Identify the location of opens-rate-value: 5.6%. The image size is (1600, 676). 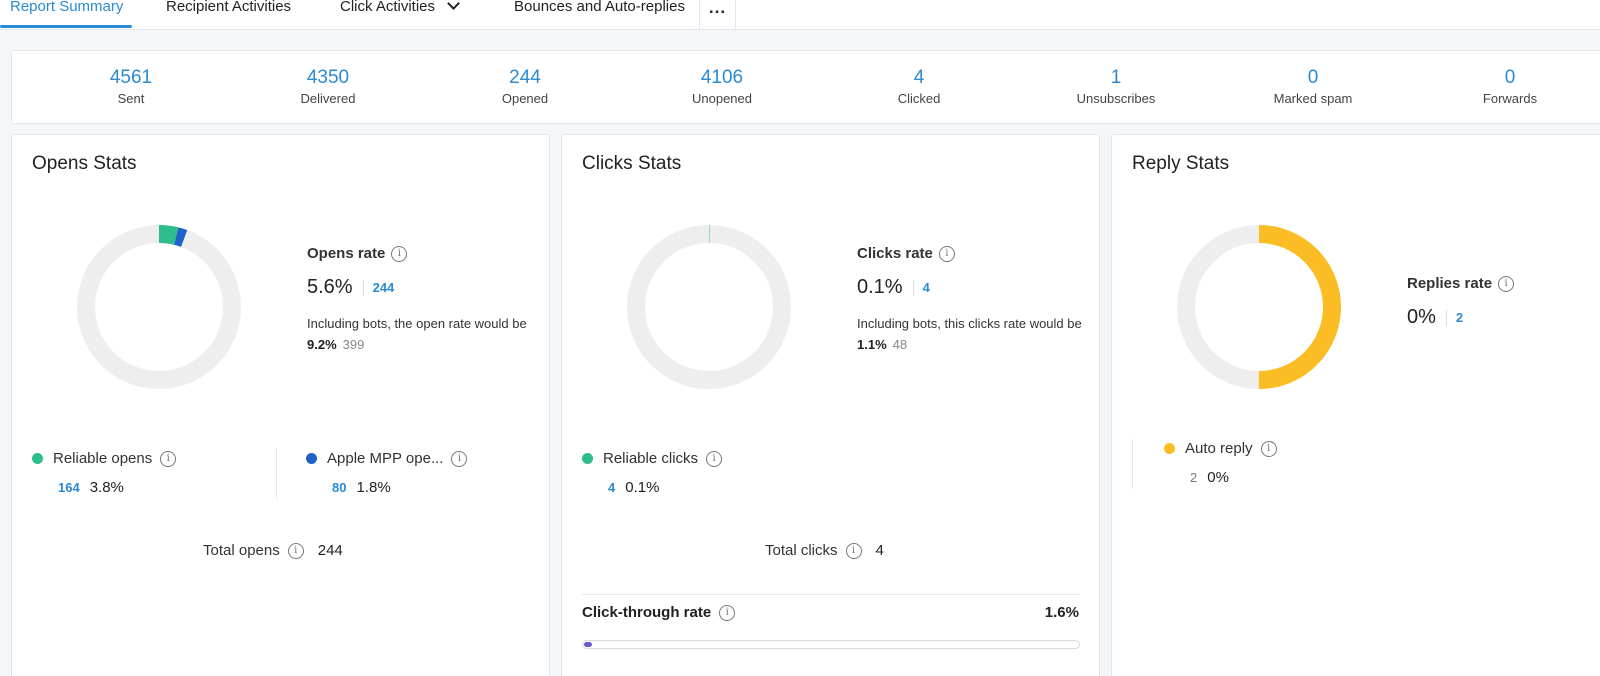
(330, 287).